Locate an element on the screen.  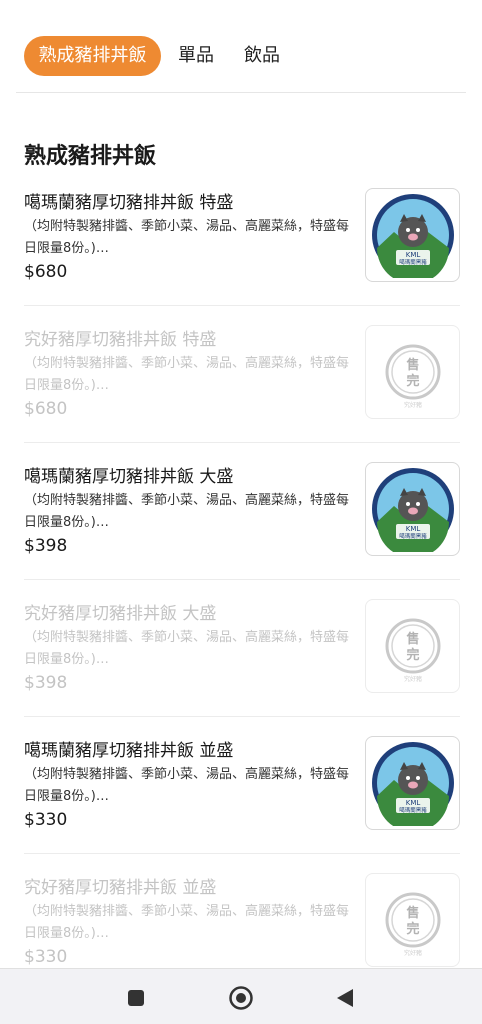
item-name: 究好豬厚切豬排丼飯 並盛 is located at coordinates (120, 888).